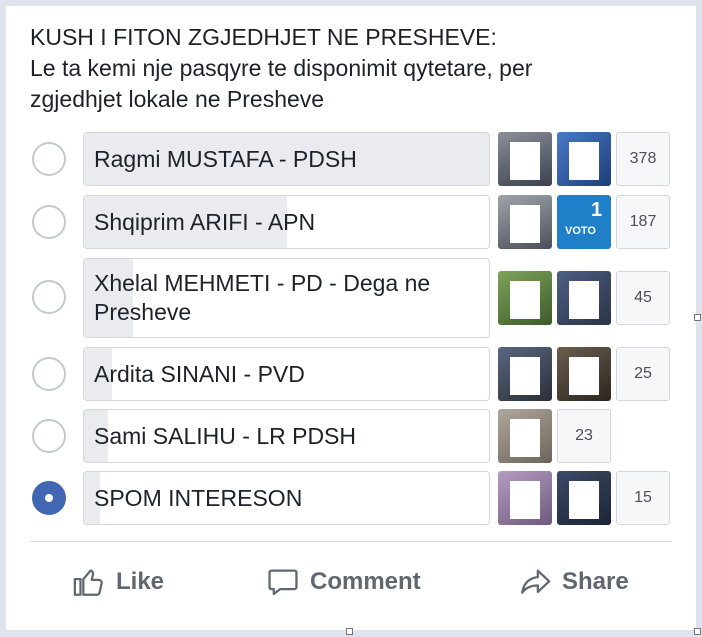  Describe the element at coordinates (584, 436) in the screenshot. I see `vote-count: 23` at that location.